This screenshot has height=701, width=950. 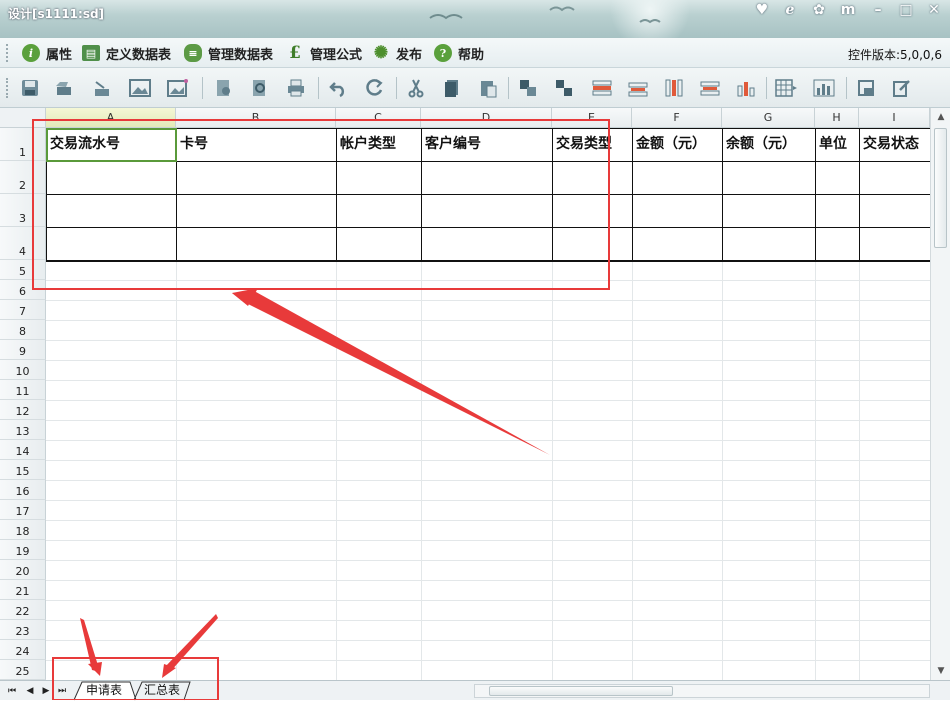 What do you see at coordinates (23, 590) in the screenshot?
I see `row-header-21: 21` at bounding box center [23, 590].